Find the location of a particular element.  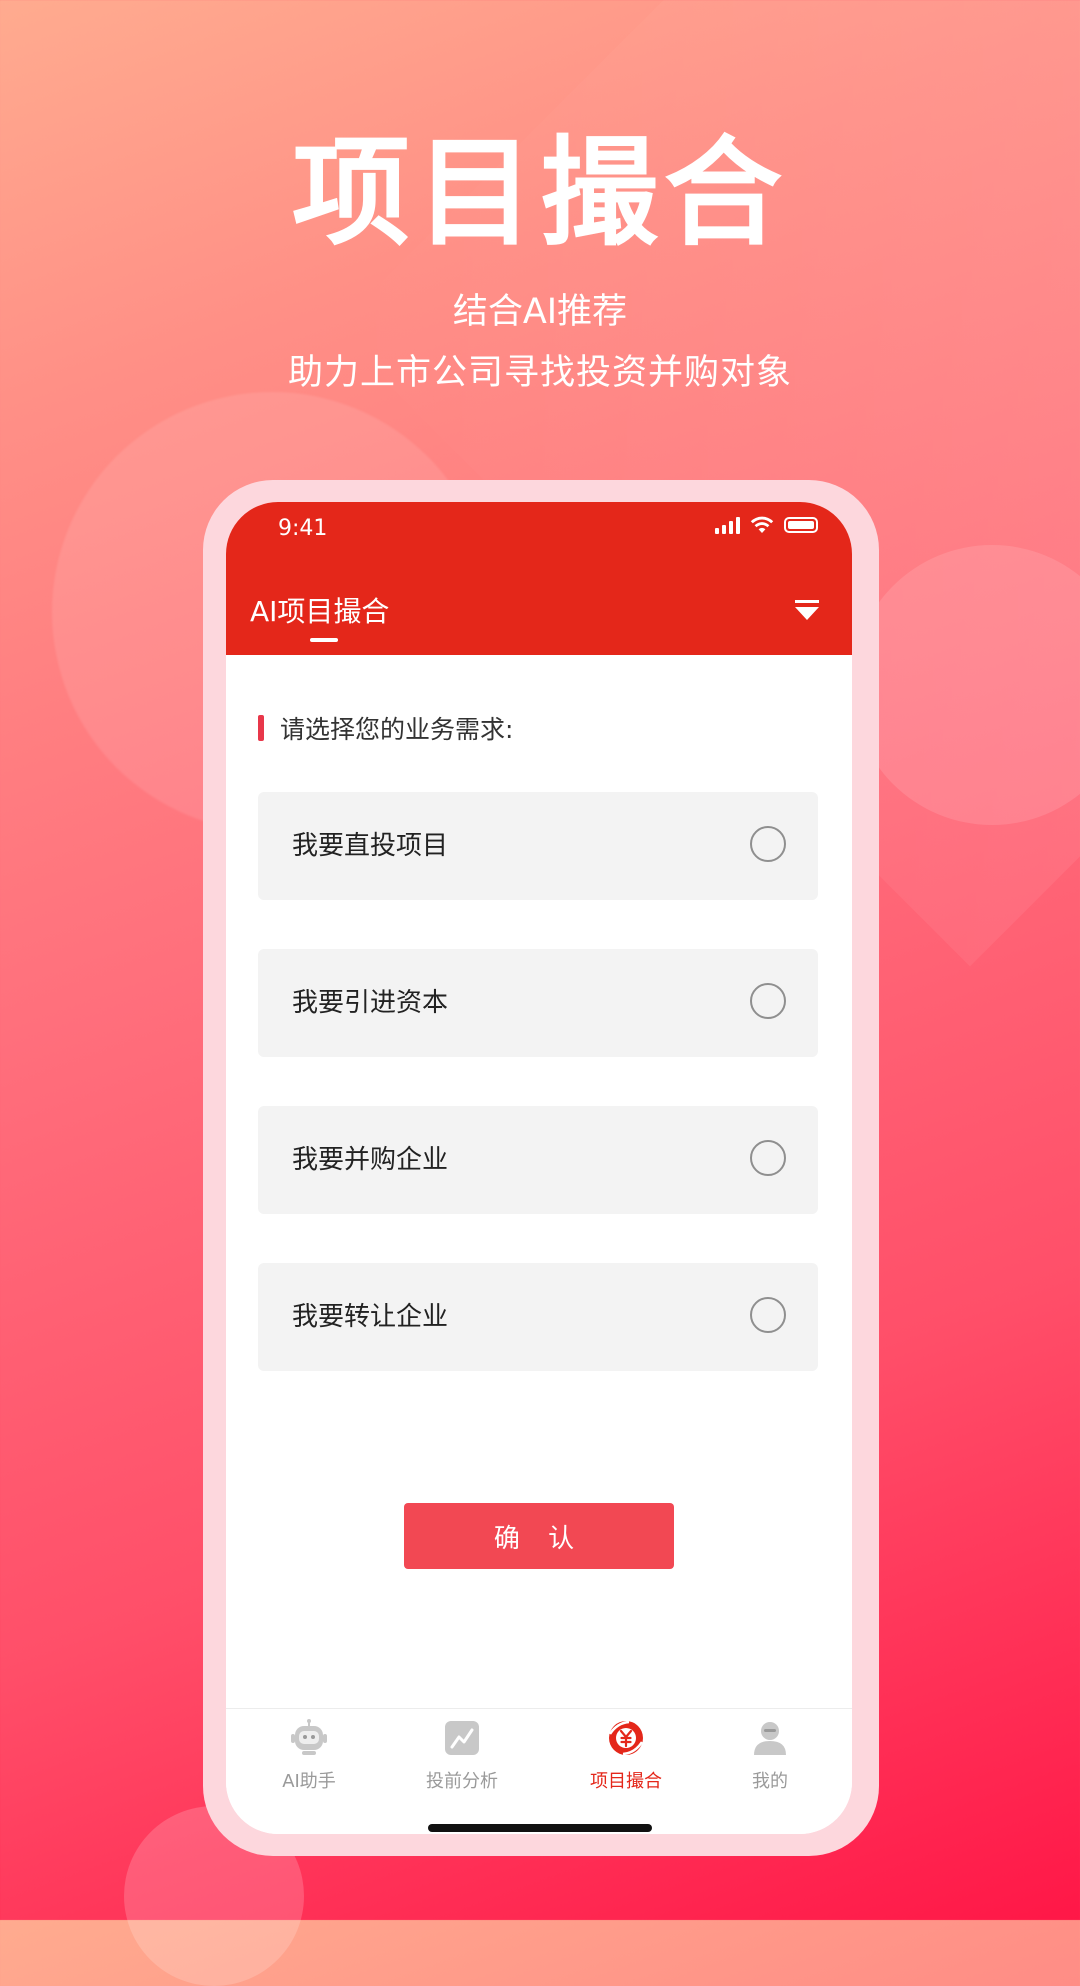

robot-icon is located at coordinates (309, 1737).